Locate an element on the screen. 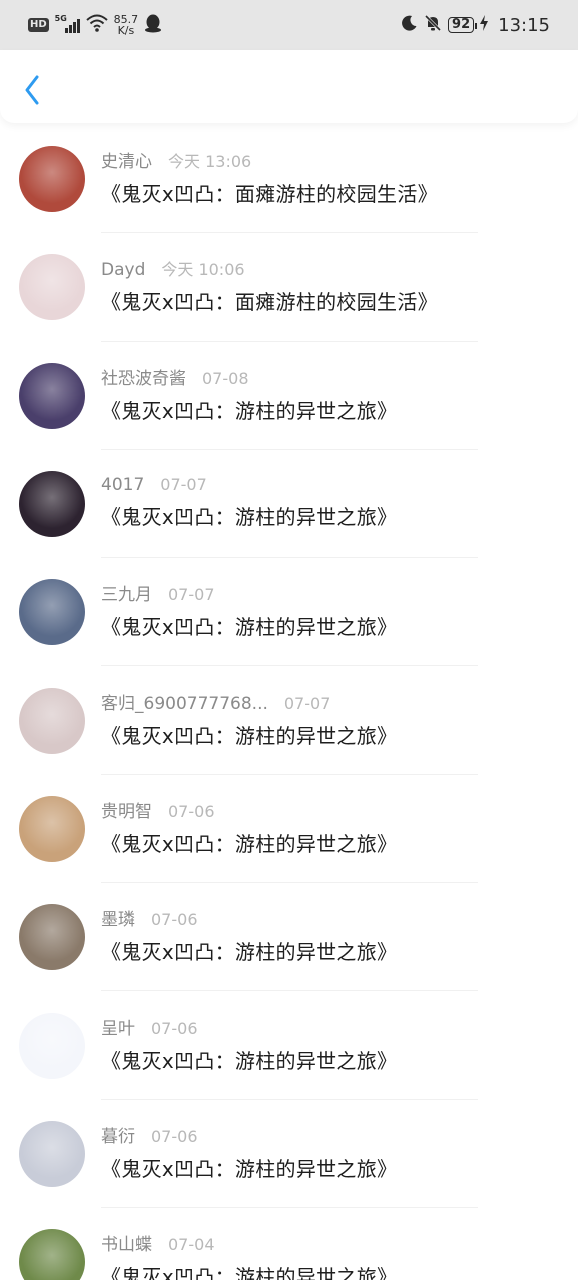 Image resolution: width=578 pixels, height=1280 pixels. user-name: 三九月 is located at coordinates (126, 592).